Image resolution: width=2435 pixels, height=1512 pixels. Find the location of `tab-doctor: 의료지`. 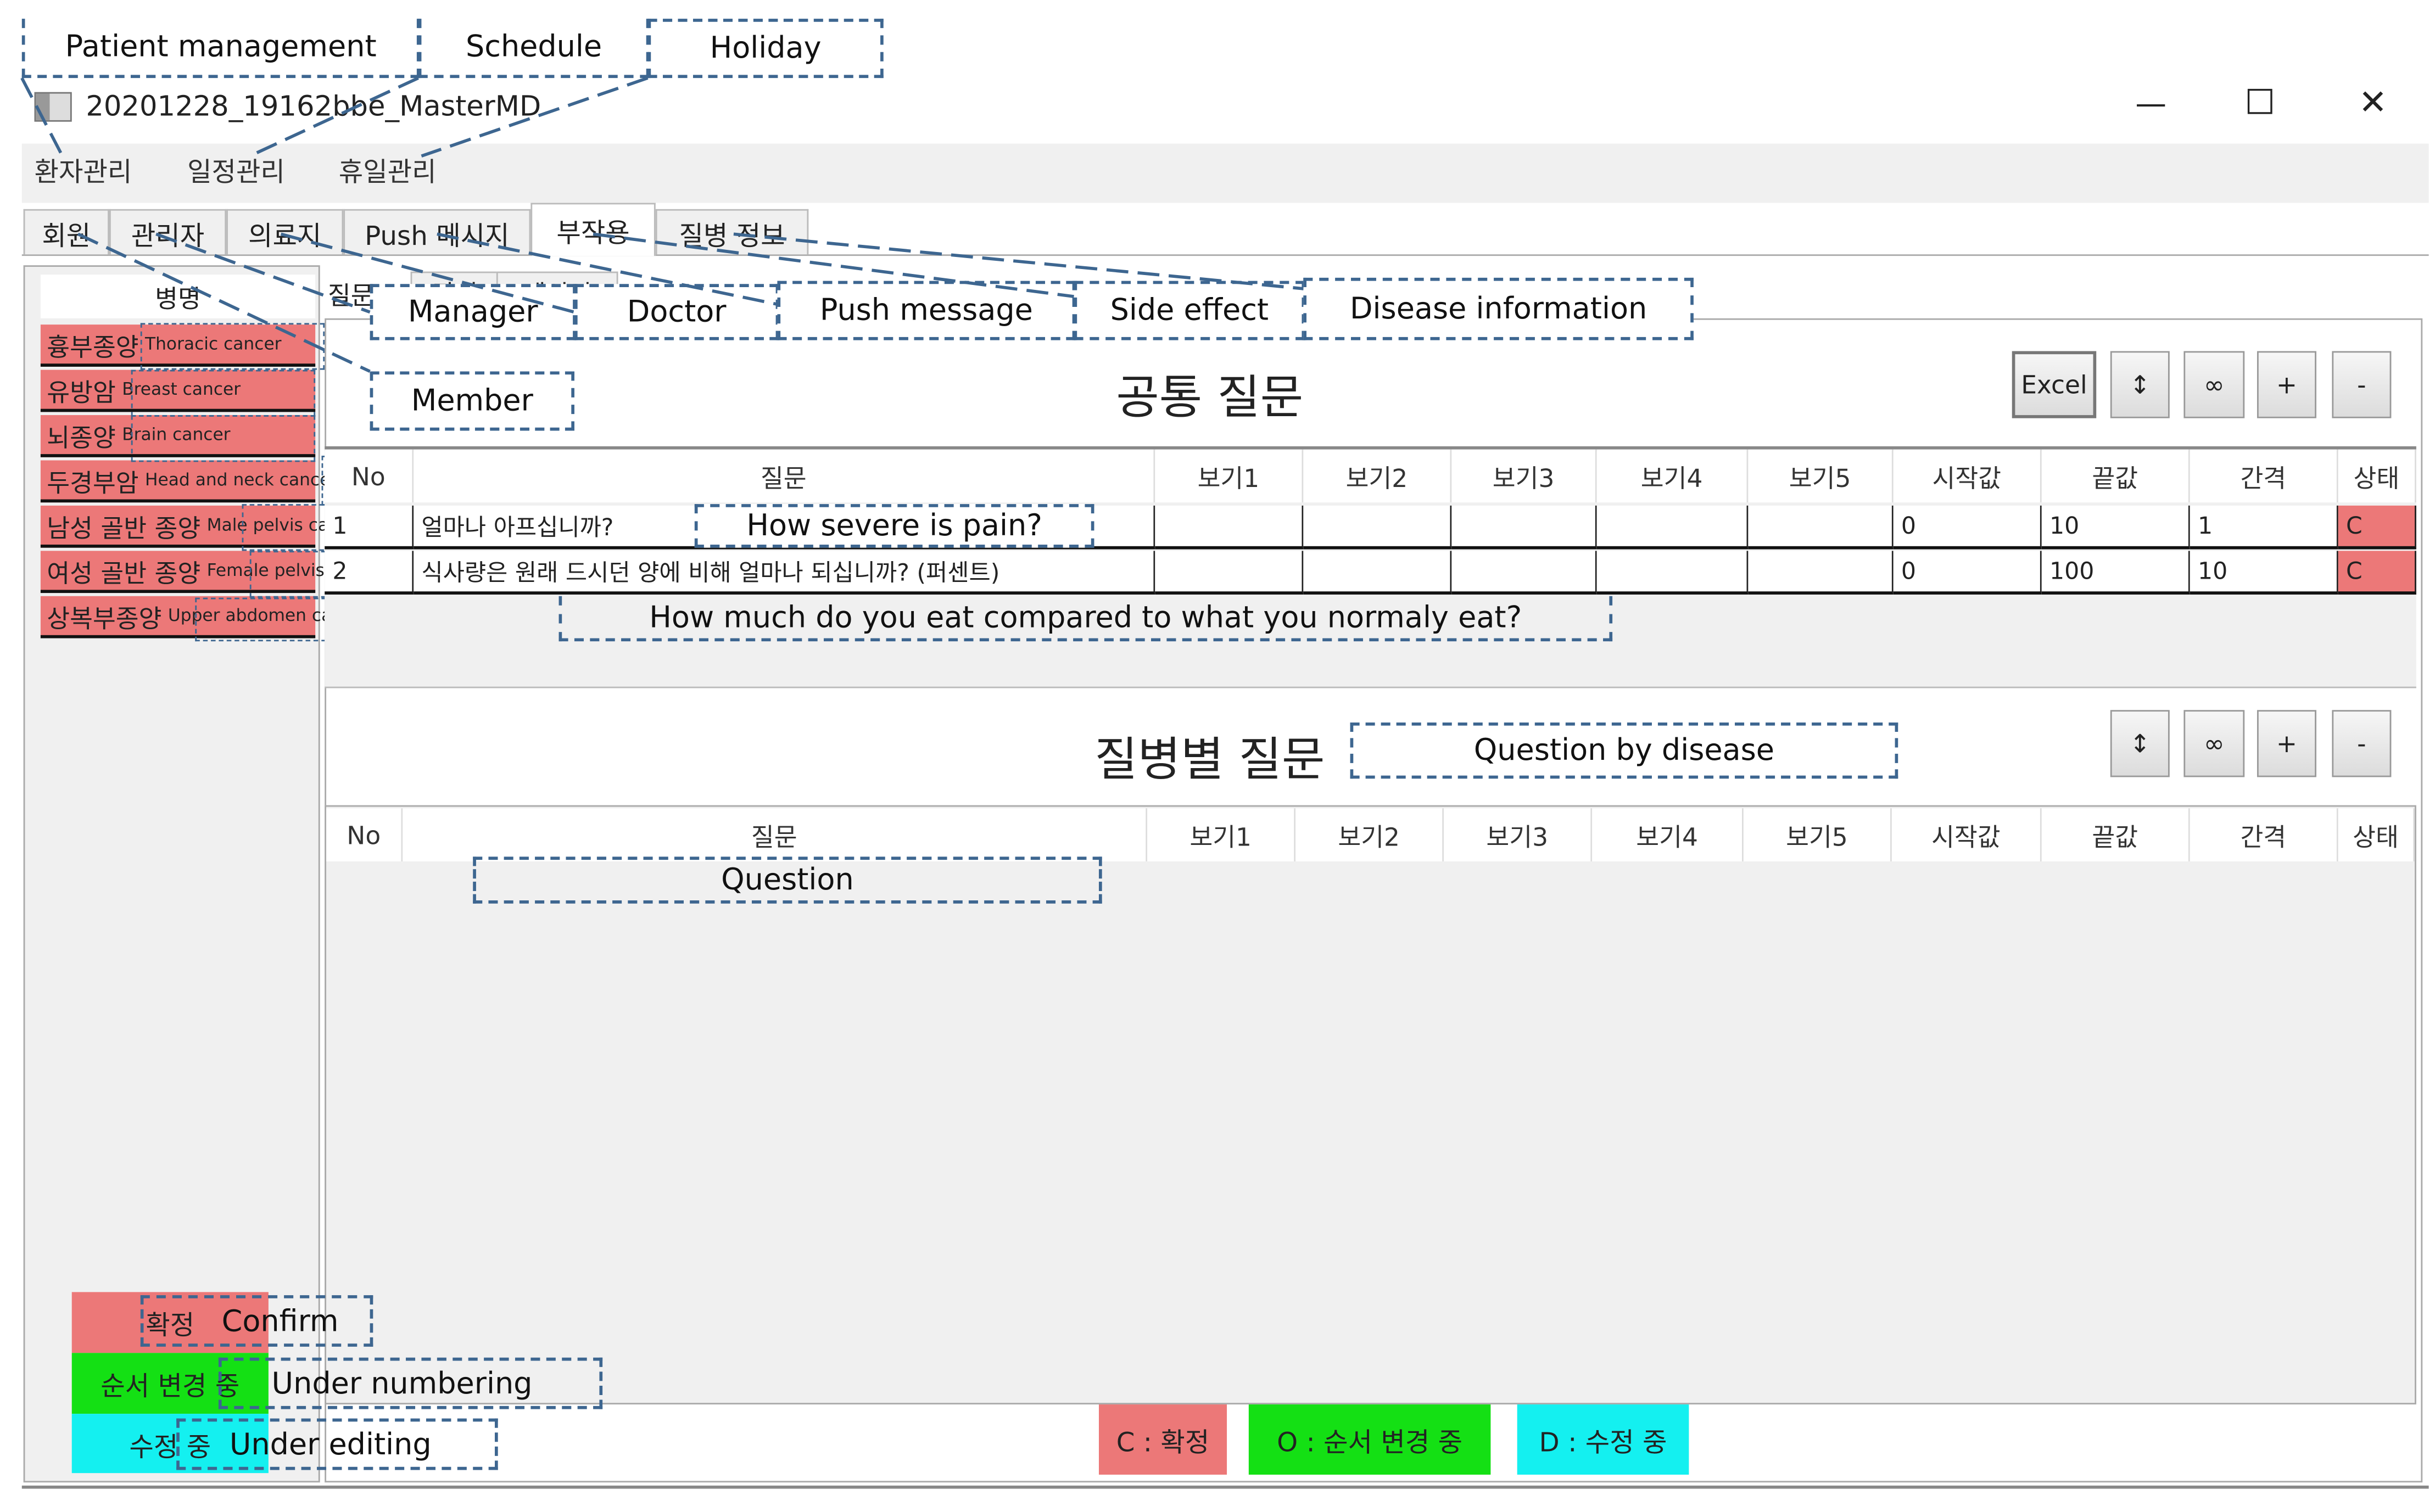

tab-doctor: 의료지 is located at coordinates (285, 232).